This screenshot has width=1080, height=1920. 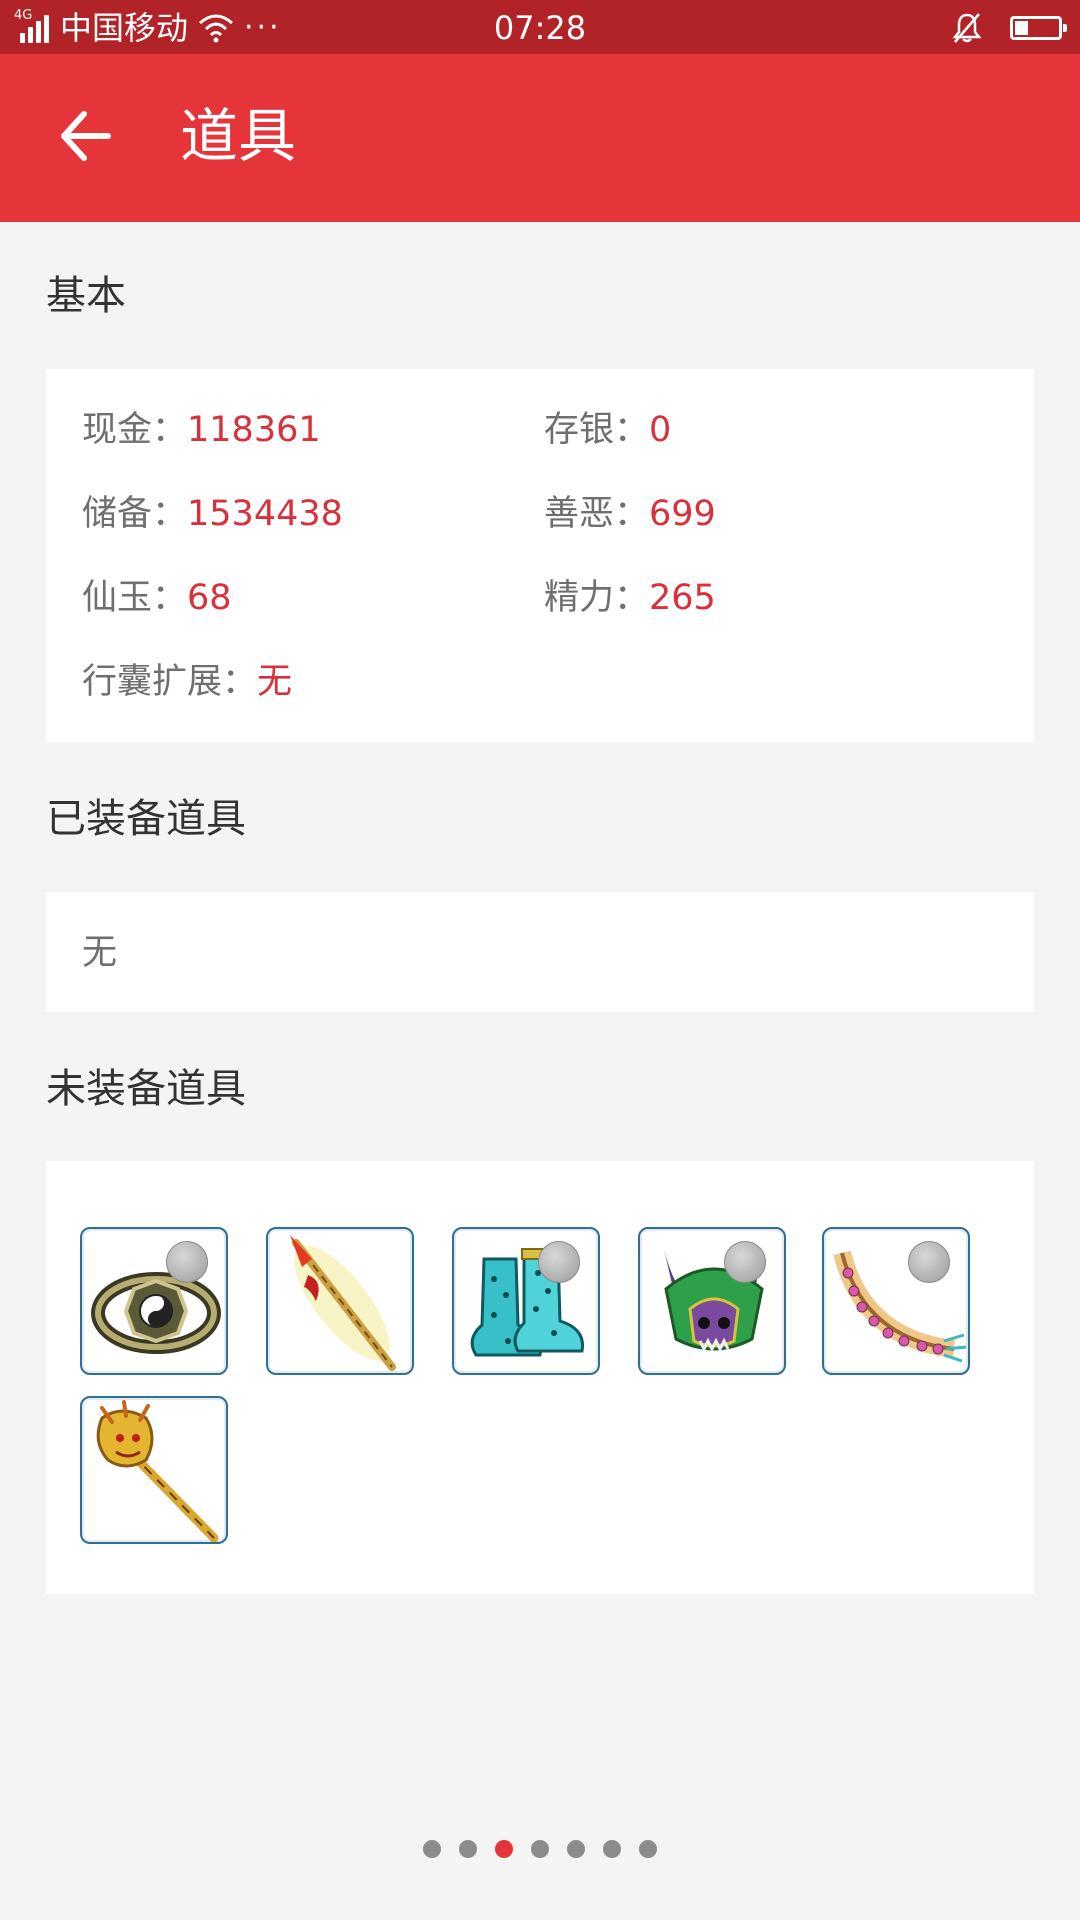 What do you see at coordinates (275, 682) in the screenshot?
I see `bag-expansion-value: 无` at bounding box center [275, 682].